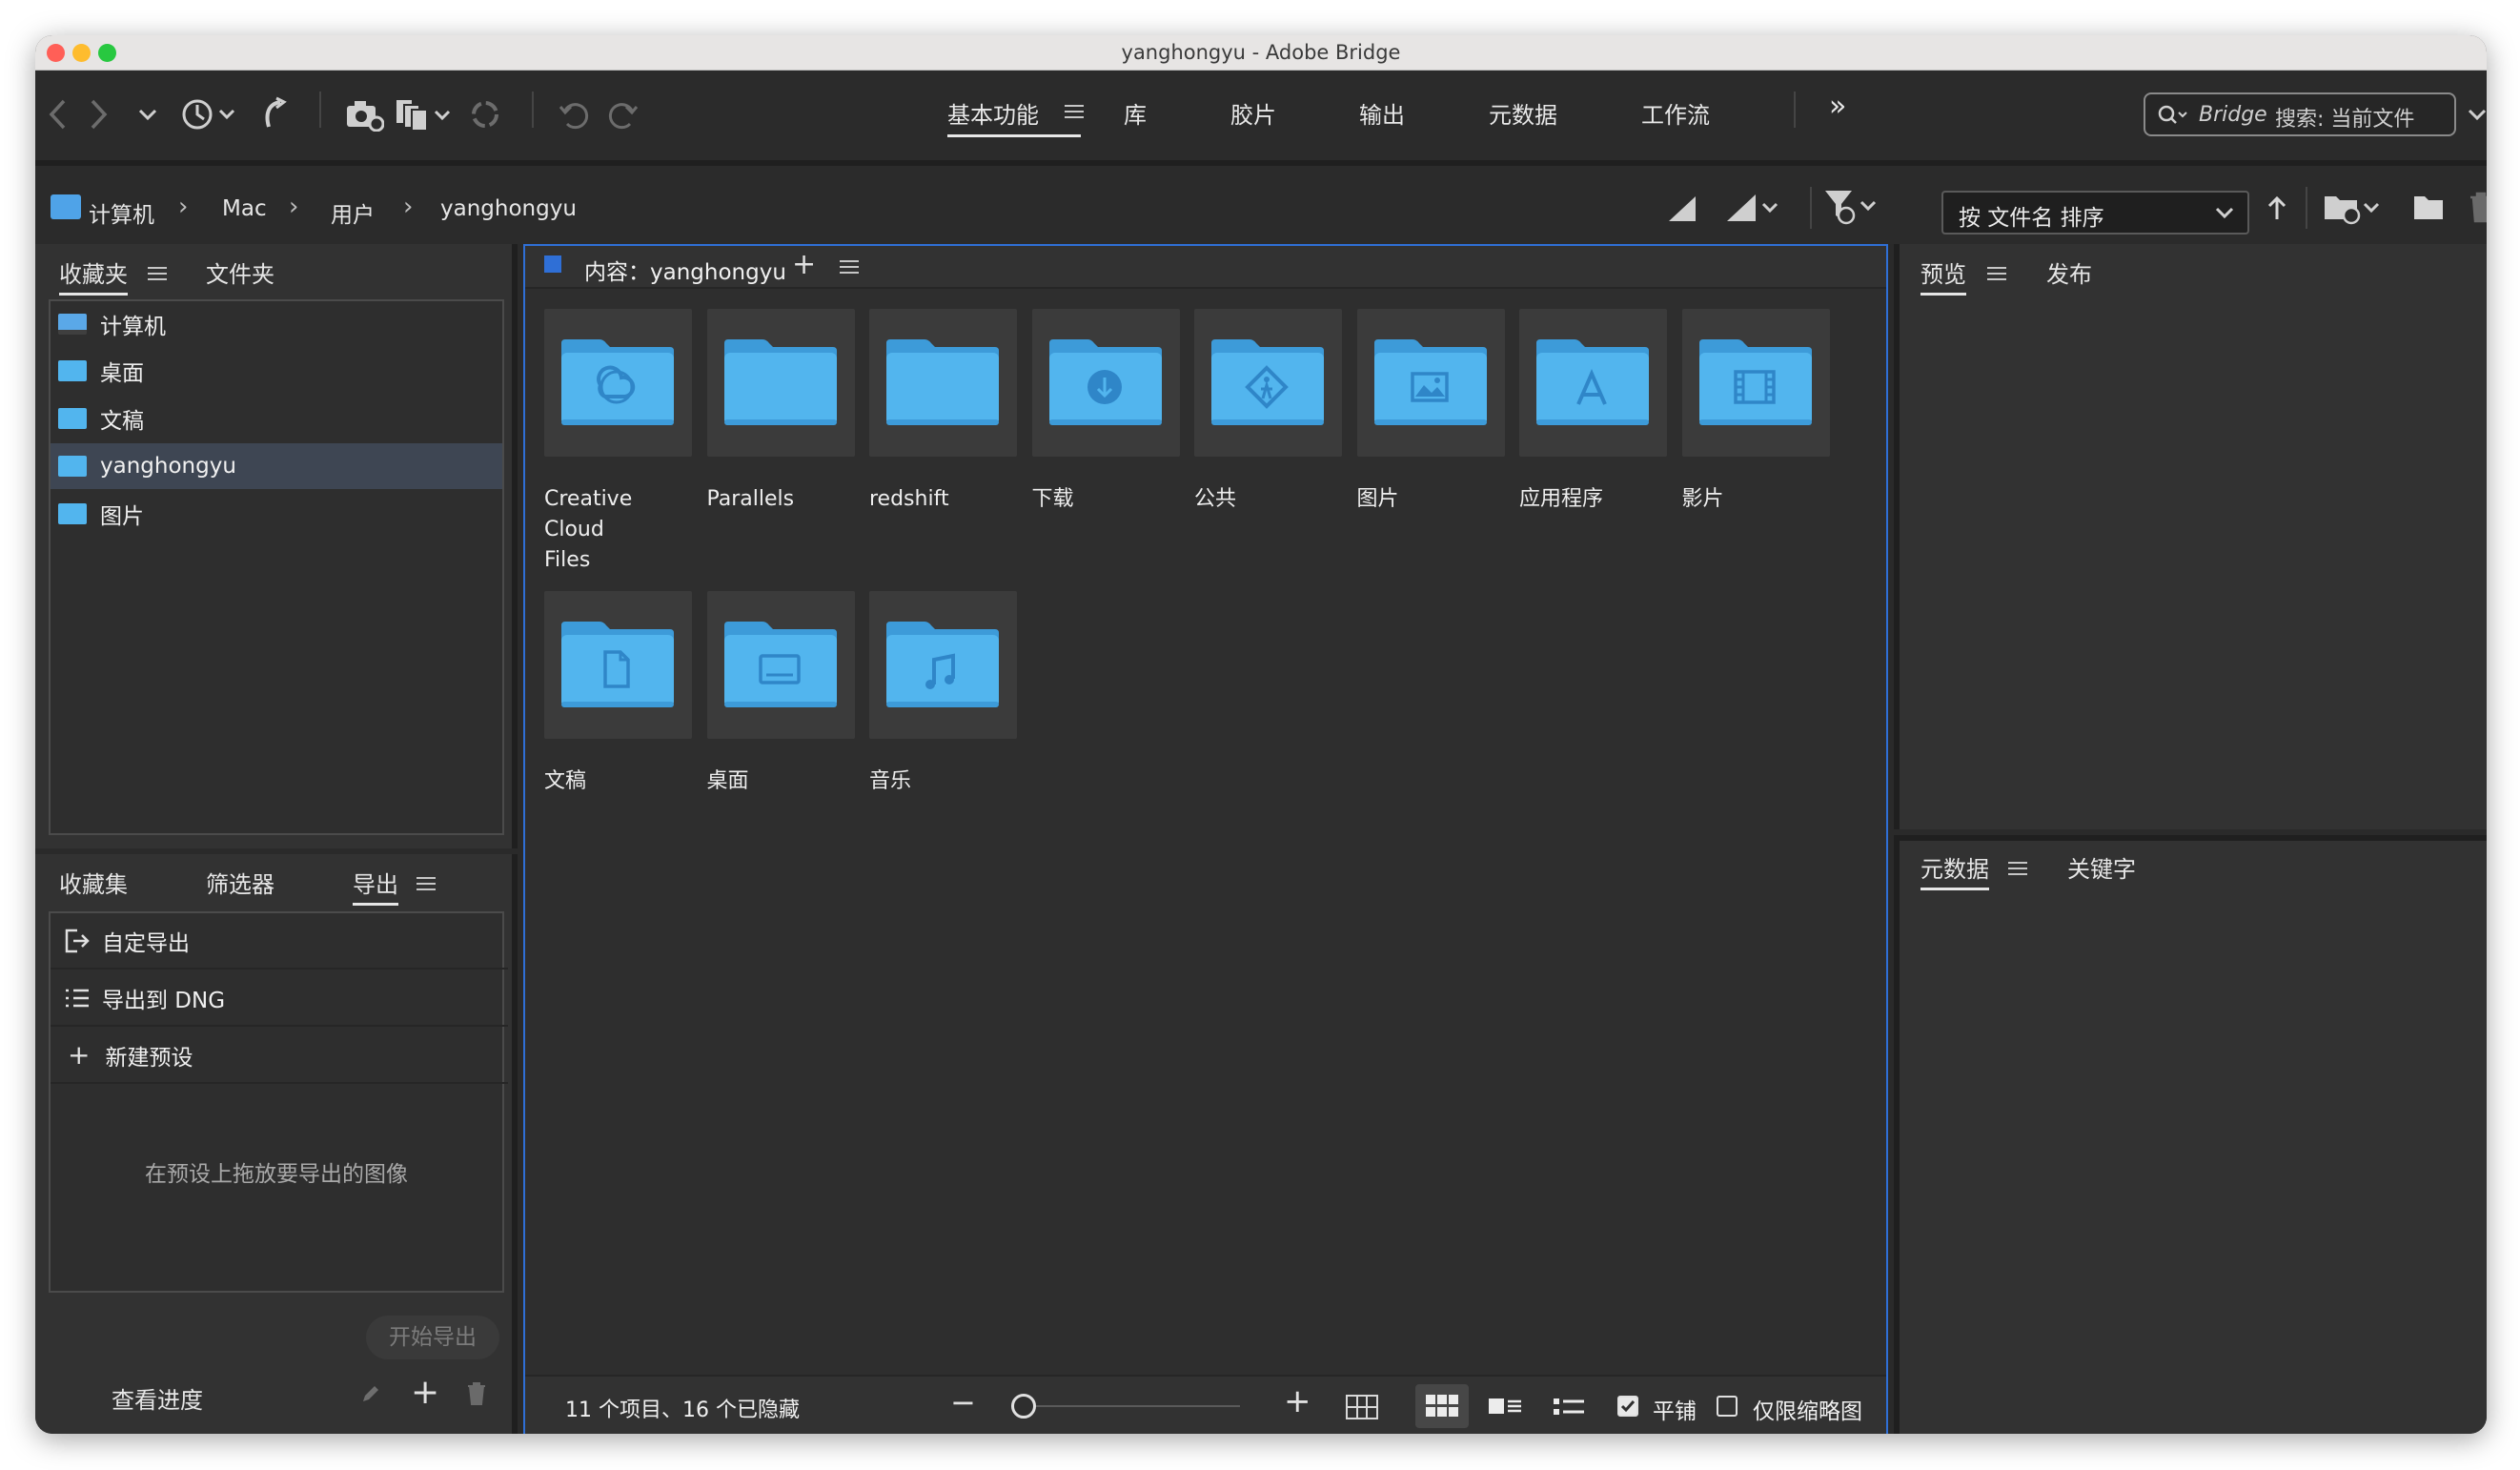 Image resolution: width=2520 pixels, height=1470 pixels. Describe the element at coordinates (1561, 499) in the screenshot. I see `folder-name-line: 应用程序` at that location.